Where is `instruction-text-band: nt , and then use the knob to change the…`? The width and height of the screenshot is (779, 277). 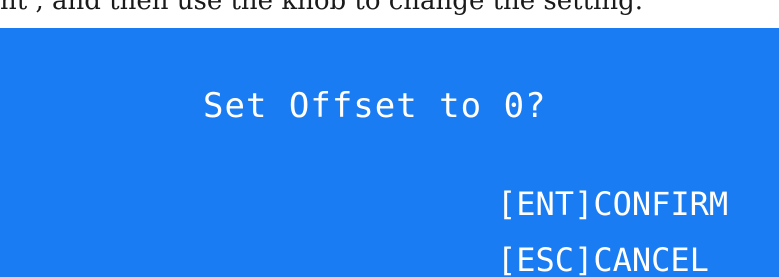 instruction-text-band: nt , and then use the knob to change the… is located at coordinates (389, 14).